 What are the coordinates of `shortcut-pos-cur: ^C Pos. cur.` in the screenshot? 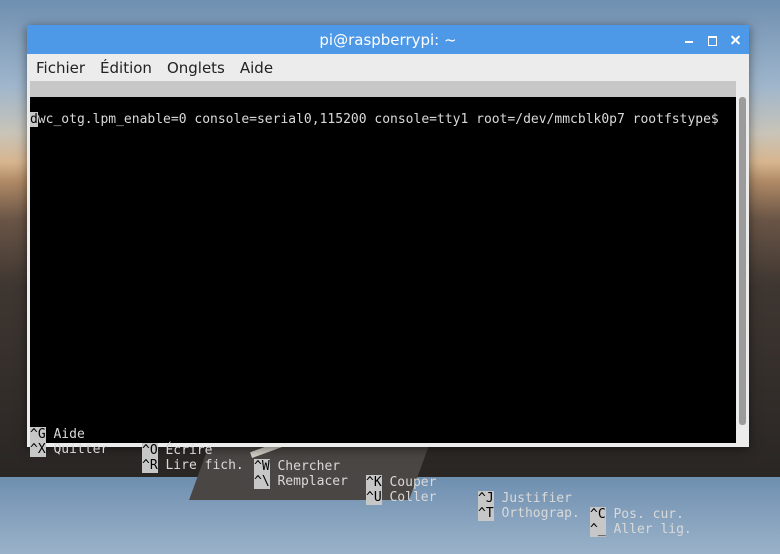 It's located at (637, 515).